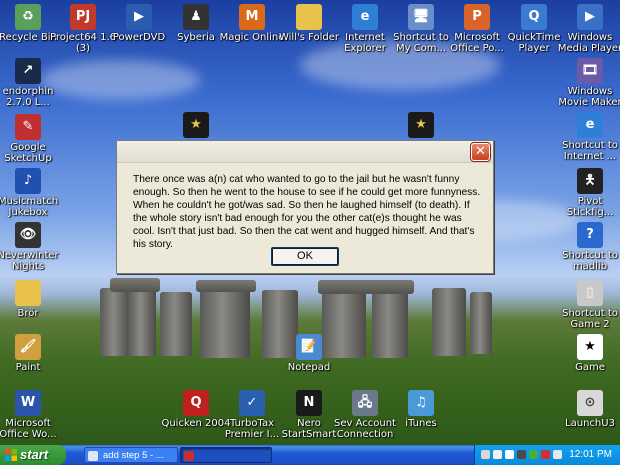  I want to click on desktop-icon-game: ★ Game, so click(587, 353).